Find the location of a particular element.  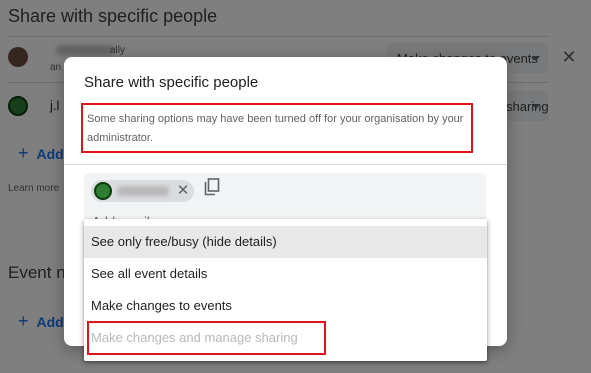

menu-item-all-details: See all event details is located at coordinates (285, 274).